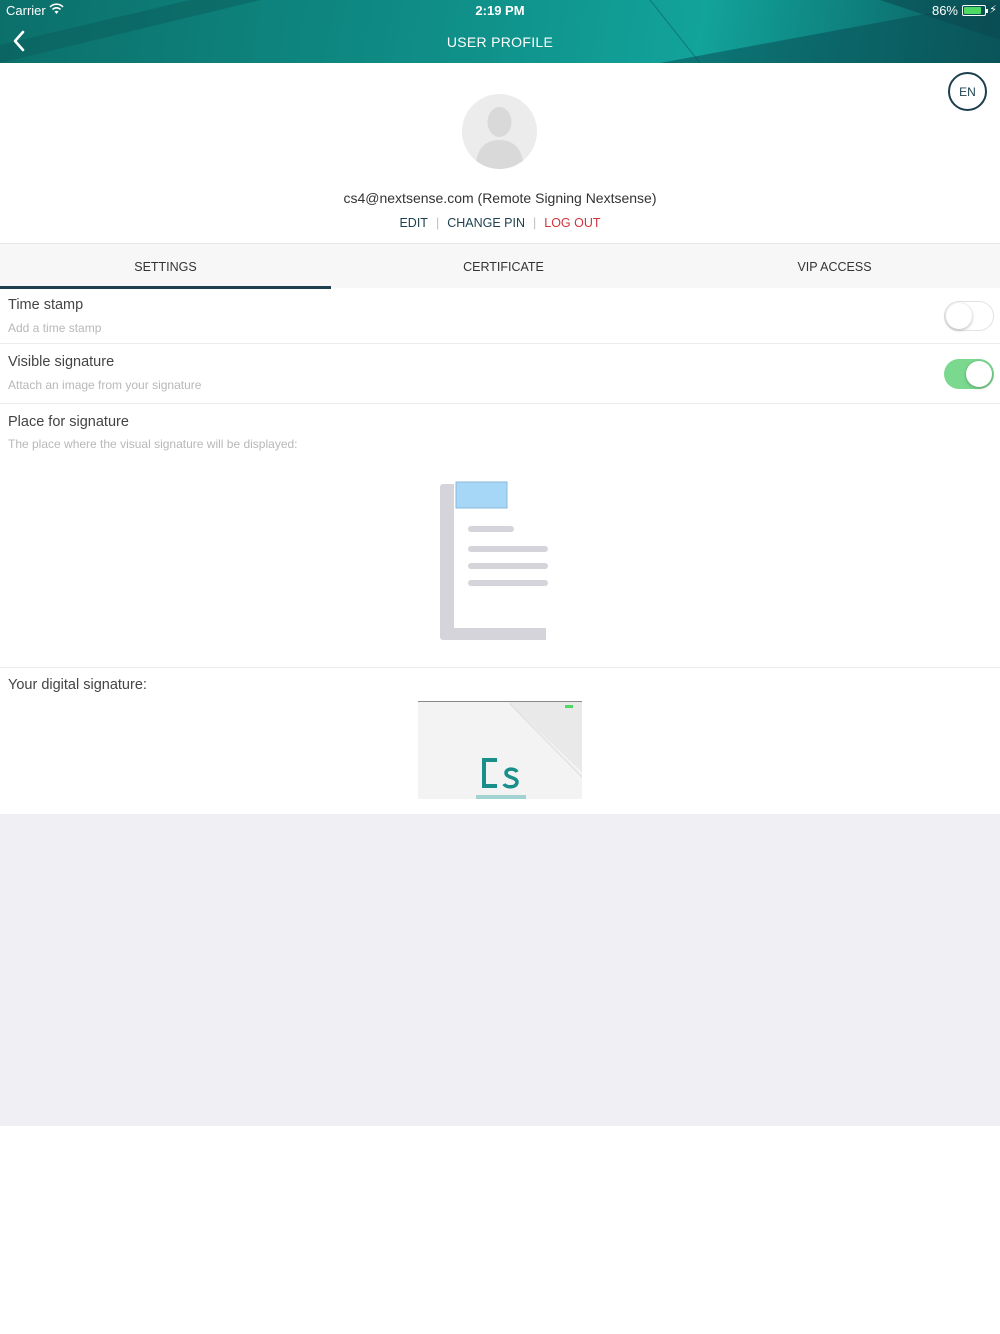  I want to click on placement-title: Place for signature, so click(68, 422).